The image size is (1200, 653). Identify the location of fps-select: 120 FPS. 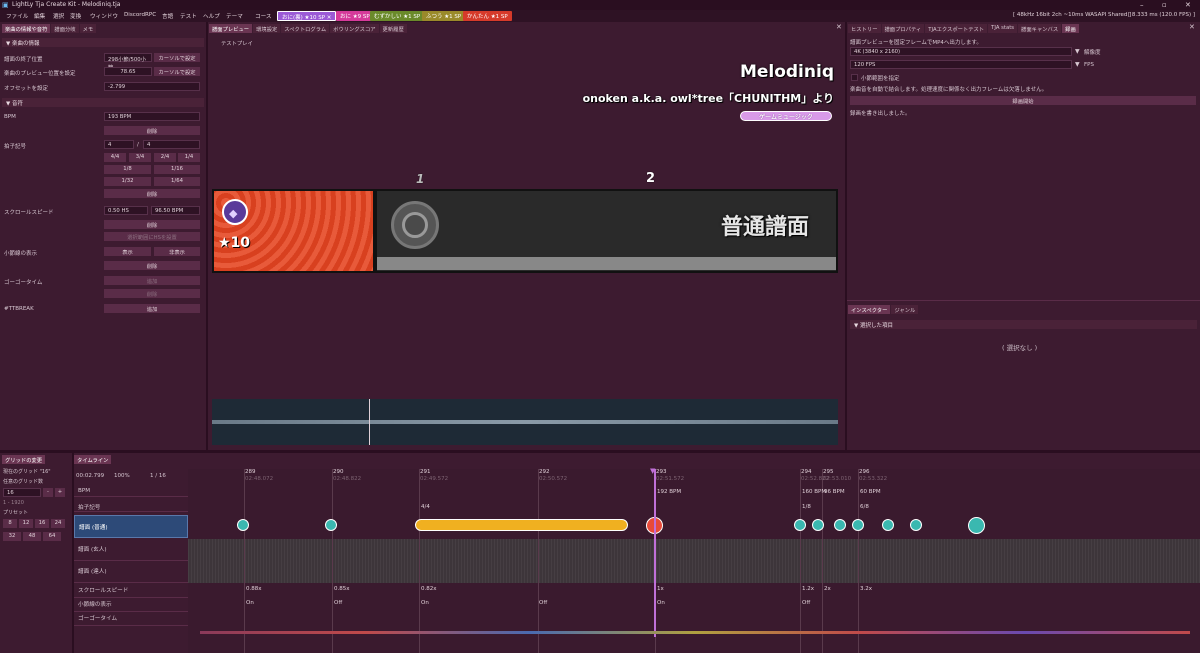
(961, 64).